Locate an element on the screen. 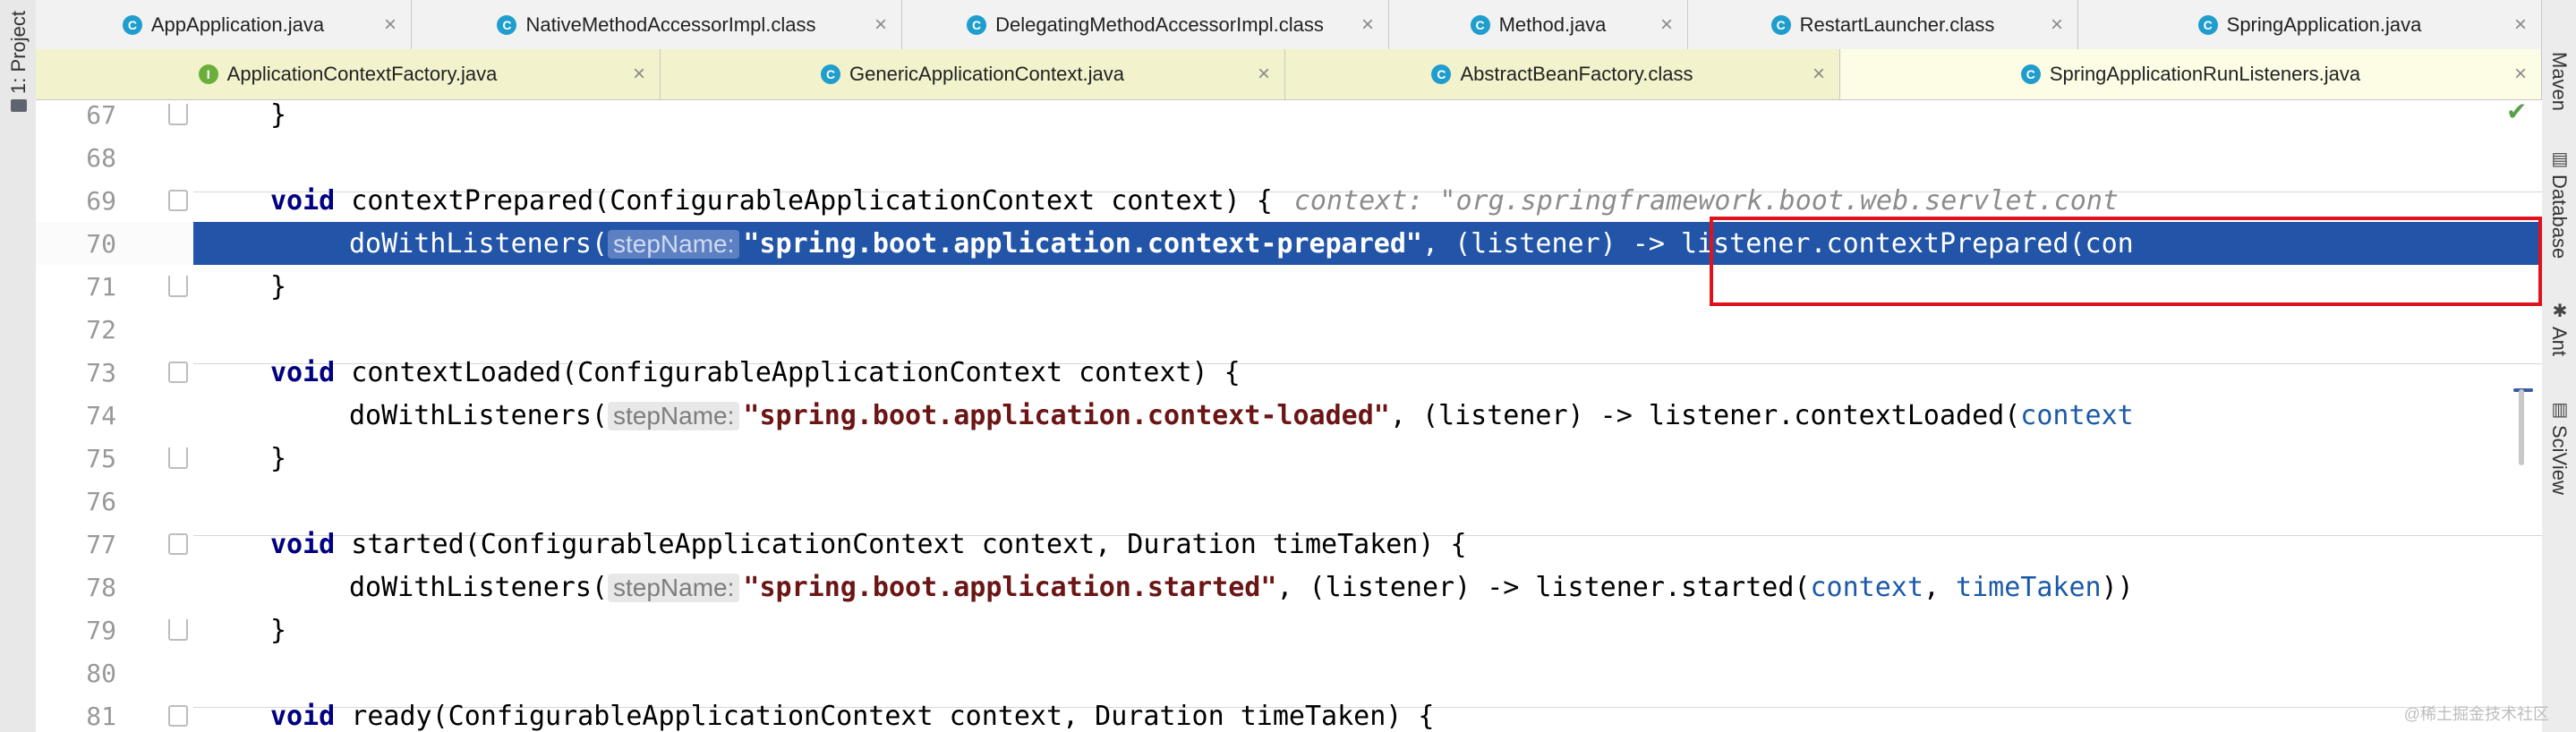 Image resolution: width=2576 pixels, height=732 pixels. editor-tab: C RestartLauncher.class × is located at coordinates (1883, 25).